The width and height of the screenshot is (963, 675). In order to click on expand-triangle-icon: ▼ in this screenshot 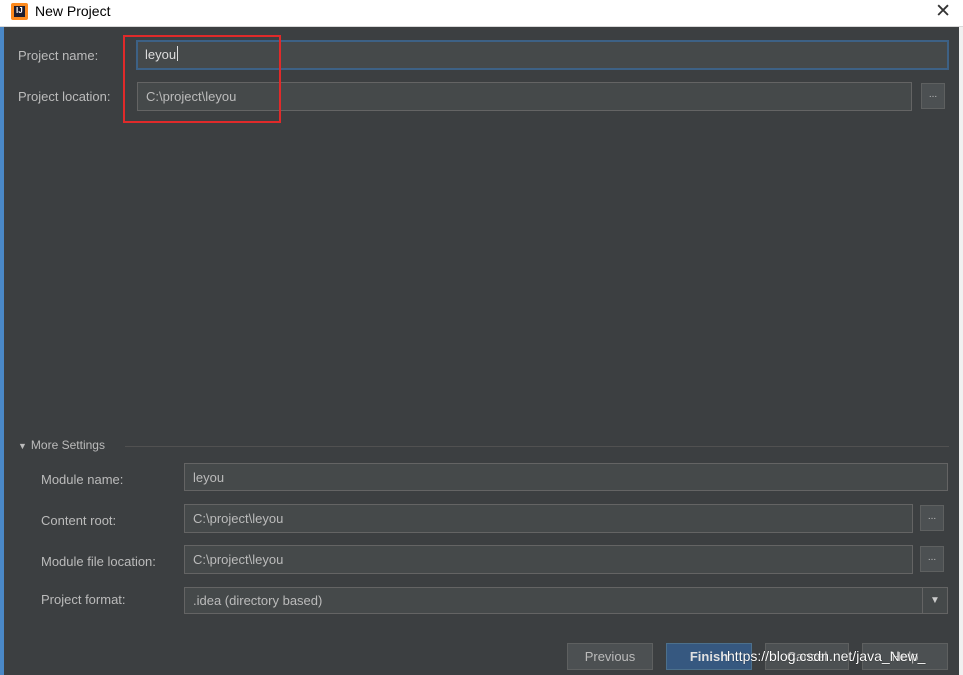, I will do `click(22, 446)`.